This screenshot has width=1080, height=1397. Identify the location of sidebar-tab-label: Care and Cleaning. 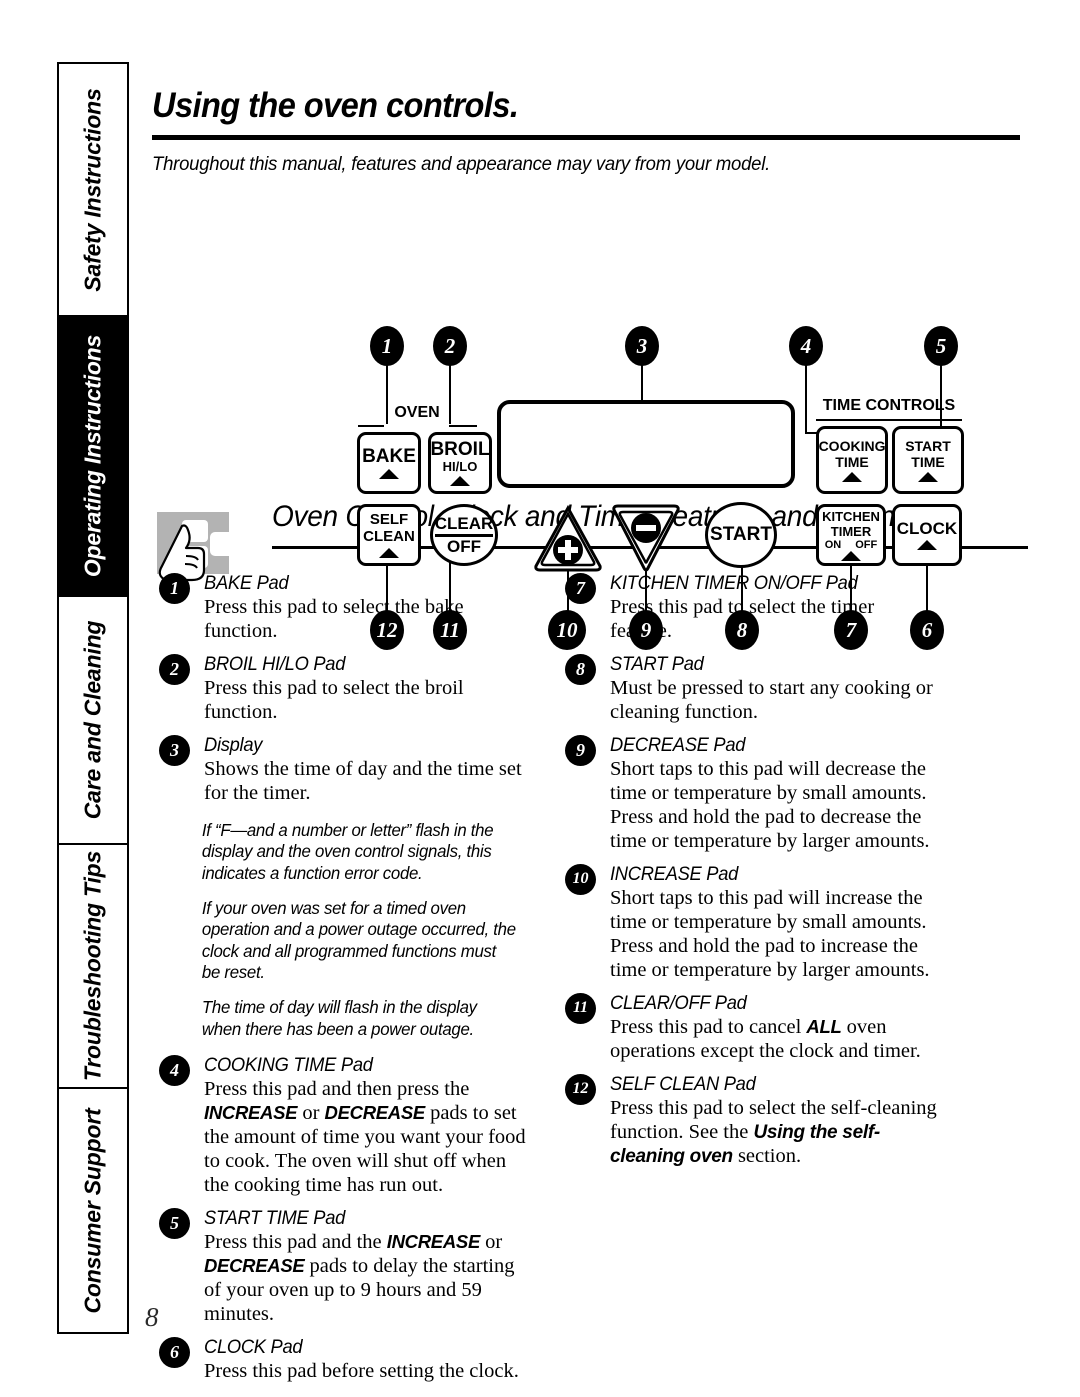
(92, 720).